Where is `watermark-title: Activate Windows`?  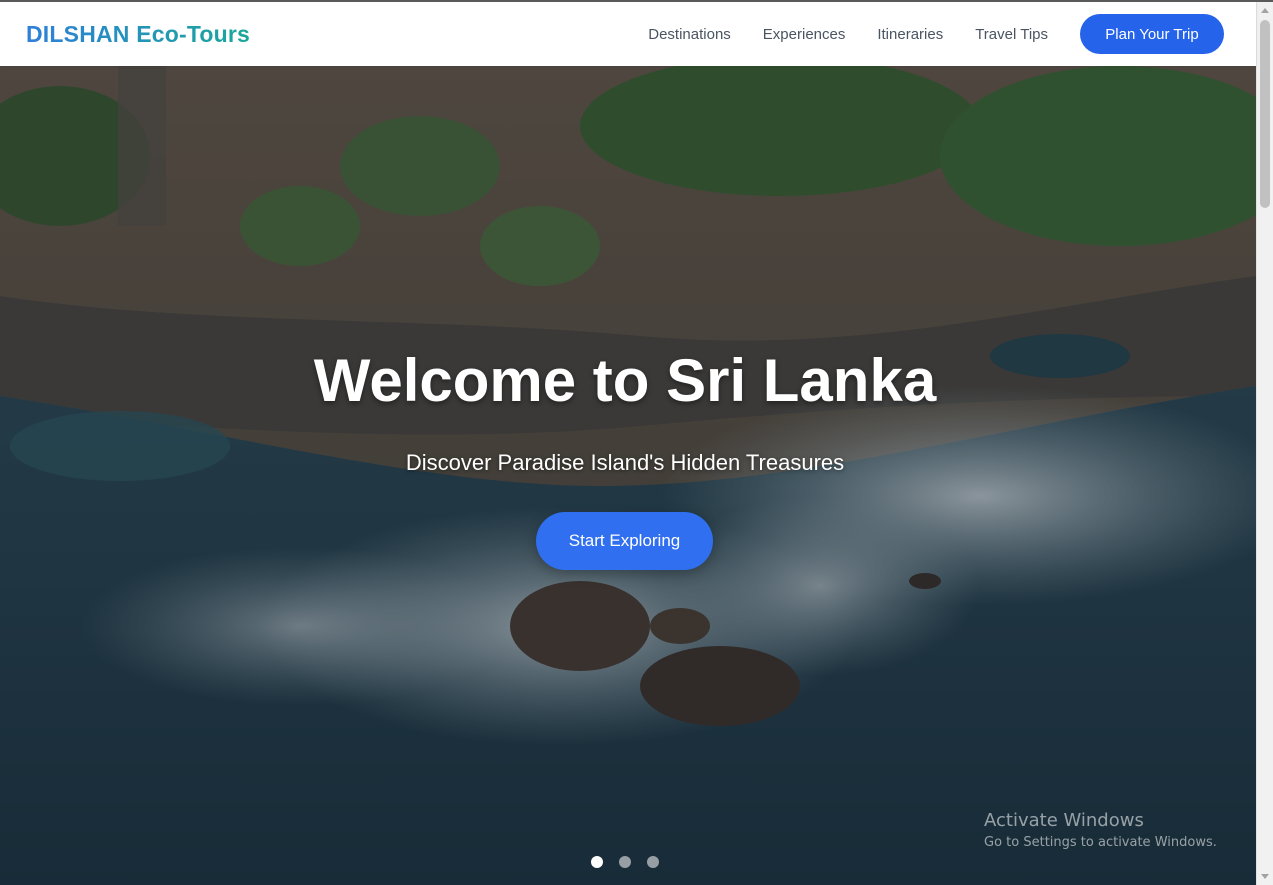 watermark-title: Activate Windows is located at coordinates (1064, 820).